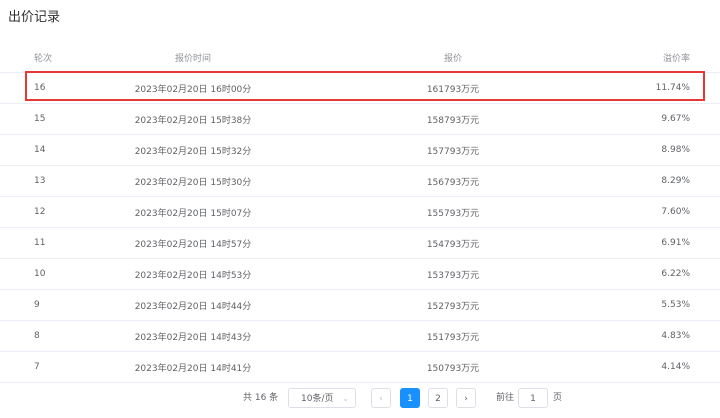 This screenshot has width=720, height=418. Describe the element at coordinates (453, 367) in the screenshot. I see `cell-price: 150793万元` at that location.